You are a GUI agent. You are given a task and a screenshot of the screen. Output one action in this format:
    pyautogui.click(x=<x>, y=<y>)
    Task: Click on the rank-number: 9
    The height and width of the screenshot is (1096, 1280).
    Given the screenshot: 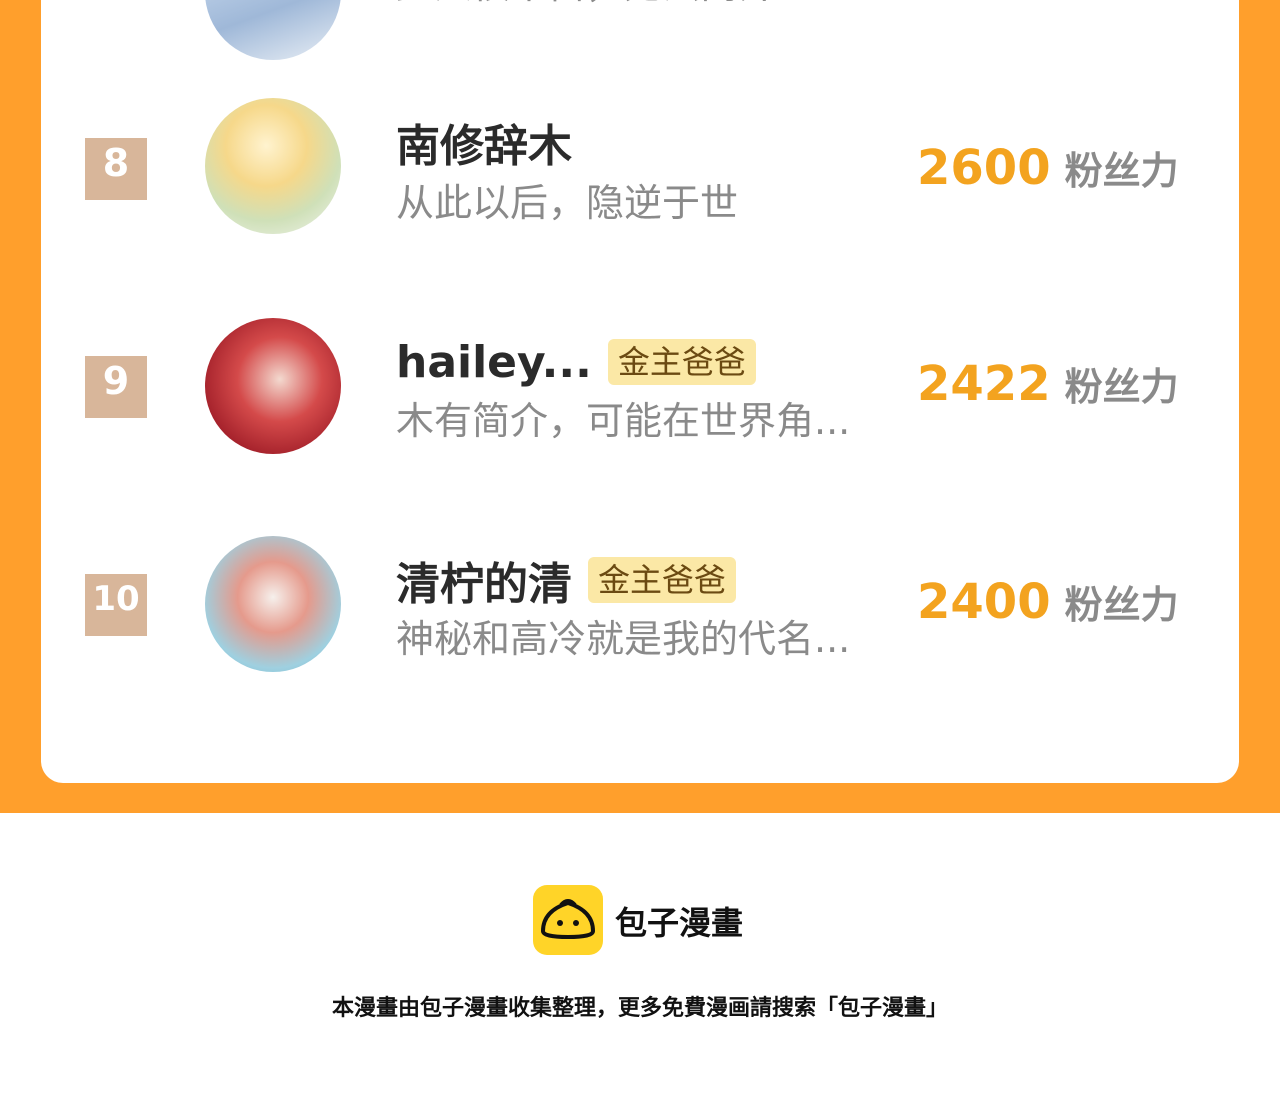 What is the action you would take?
    pyautogui.click(x=116, y=381)
    